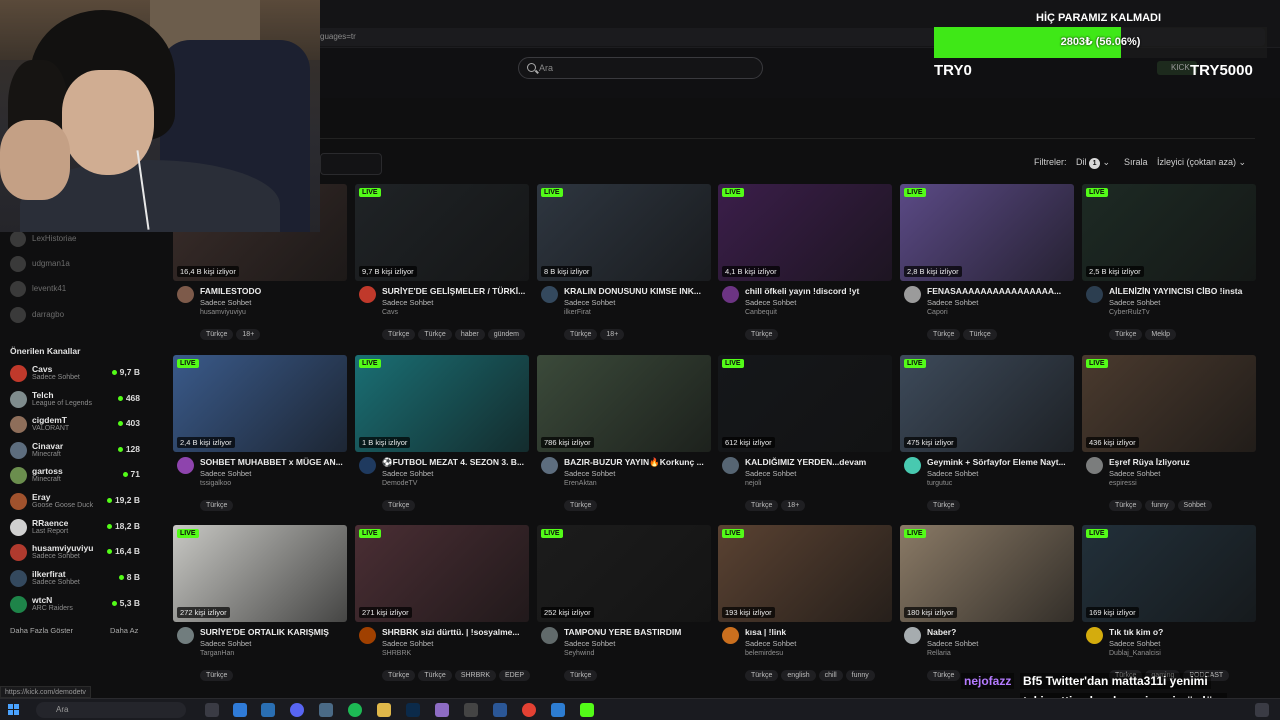 Image resolution: width=1280 pixels, height=720 pixels. I want to click on stream-channel: CyberRulzTv, so click(1129, 312).